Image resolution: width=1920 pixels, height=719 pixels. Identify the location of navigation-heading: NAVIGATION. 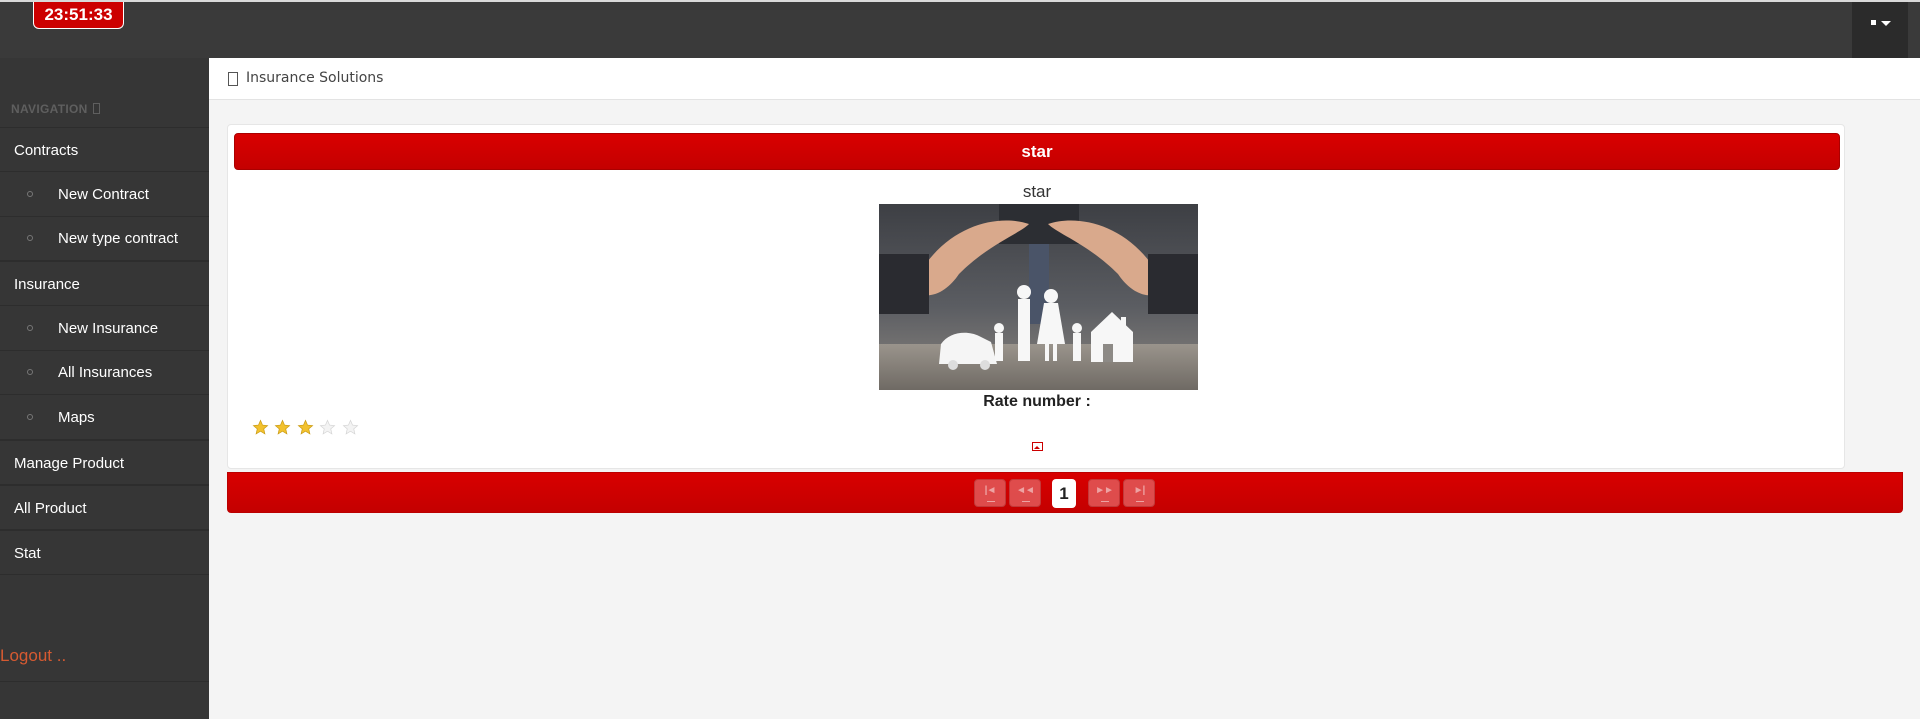
(55, 109).